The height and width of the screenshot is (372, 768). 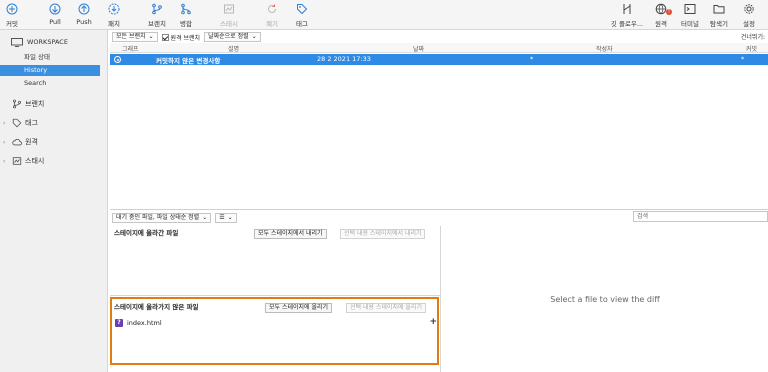 I want to click on table-row: 커밋하지 않은 변경사항 28 2 2021 17:33 * *, so click(x=439, y=59).